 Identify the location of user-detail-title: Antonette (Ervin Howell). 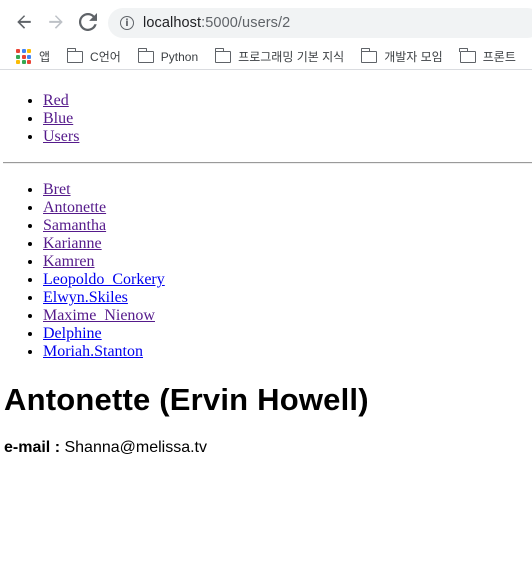
(186, 399).